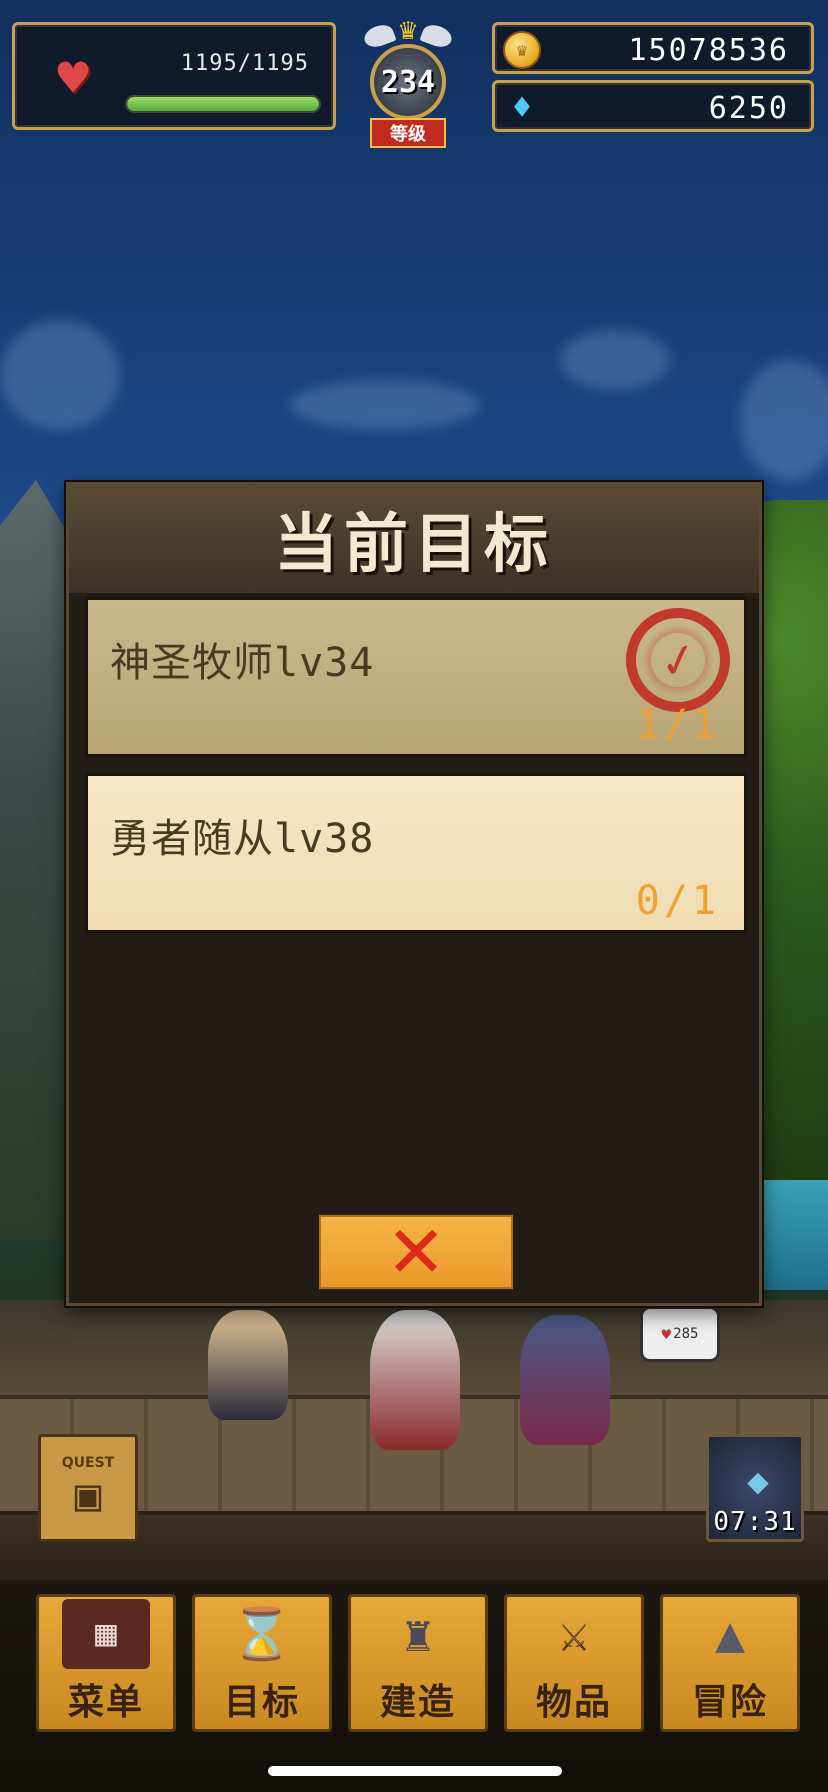  What do you see at coordinates (414, 545) in the screenshot?
I see `dialog-title: 当前目标` at bounding box center [414, 545].